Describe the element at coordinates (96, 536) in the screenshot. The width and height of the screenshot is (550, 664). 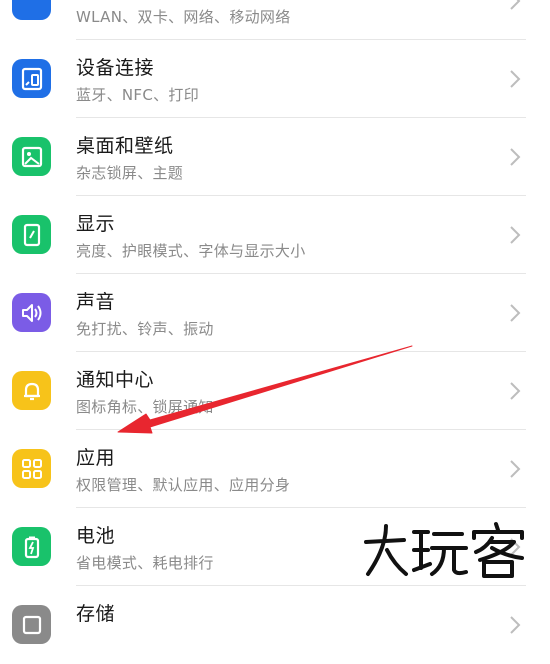
I see `settings-row-title: 电池` at that location.